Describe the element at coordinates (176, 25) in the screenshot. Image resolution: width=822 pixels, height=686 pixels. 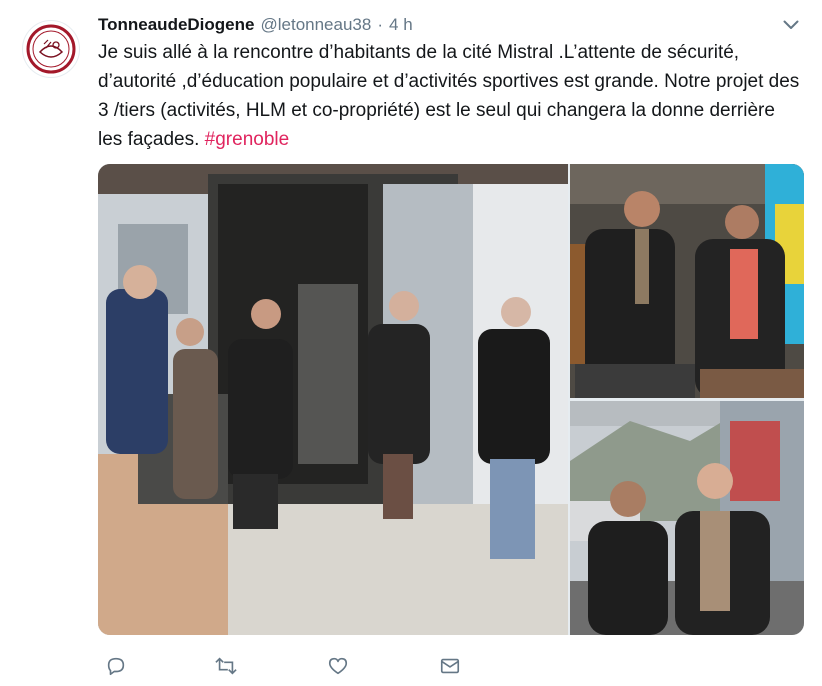
I see `author-name: TonneaudeDiogene` at that location.